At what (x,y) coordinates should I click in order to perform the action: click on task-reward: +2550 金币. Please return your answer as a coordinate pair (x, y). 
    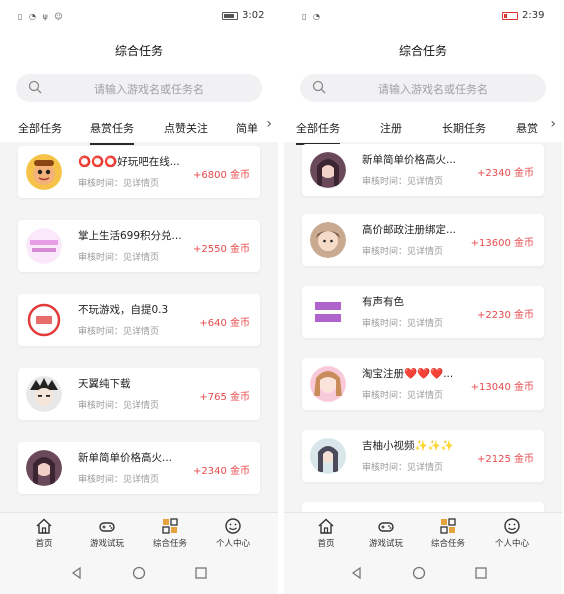
    Looking at the image, I should click on (221, 249).